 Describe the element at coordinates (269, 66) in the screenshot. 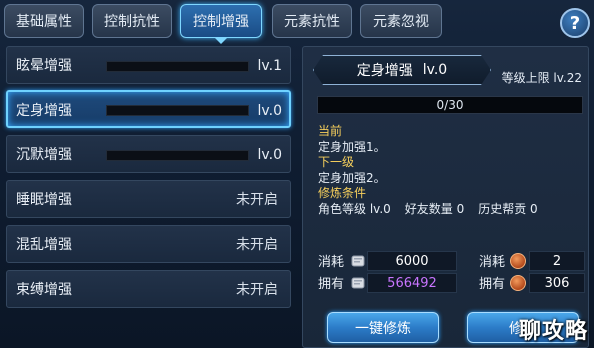

I see `skill-level: lv.1` at that location.